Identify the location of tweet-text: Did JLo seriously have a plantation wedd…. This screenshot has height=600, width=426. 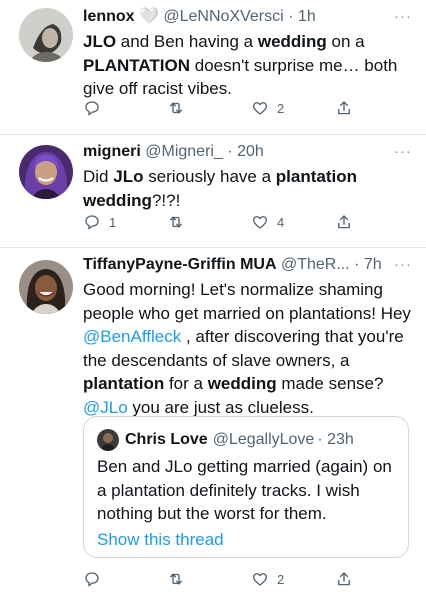
(220, 188).